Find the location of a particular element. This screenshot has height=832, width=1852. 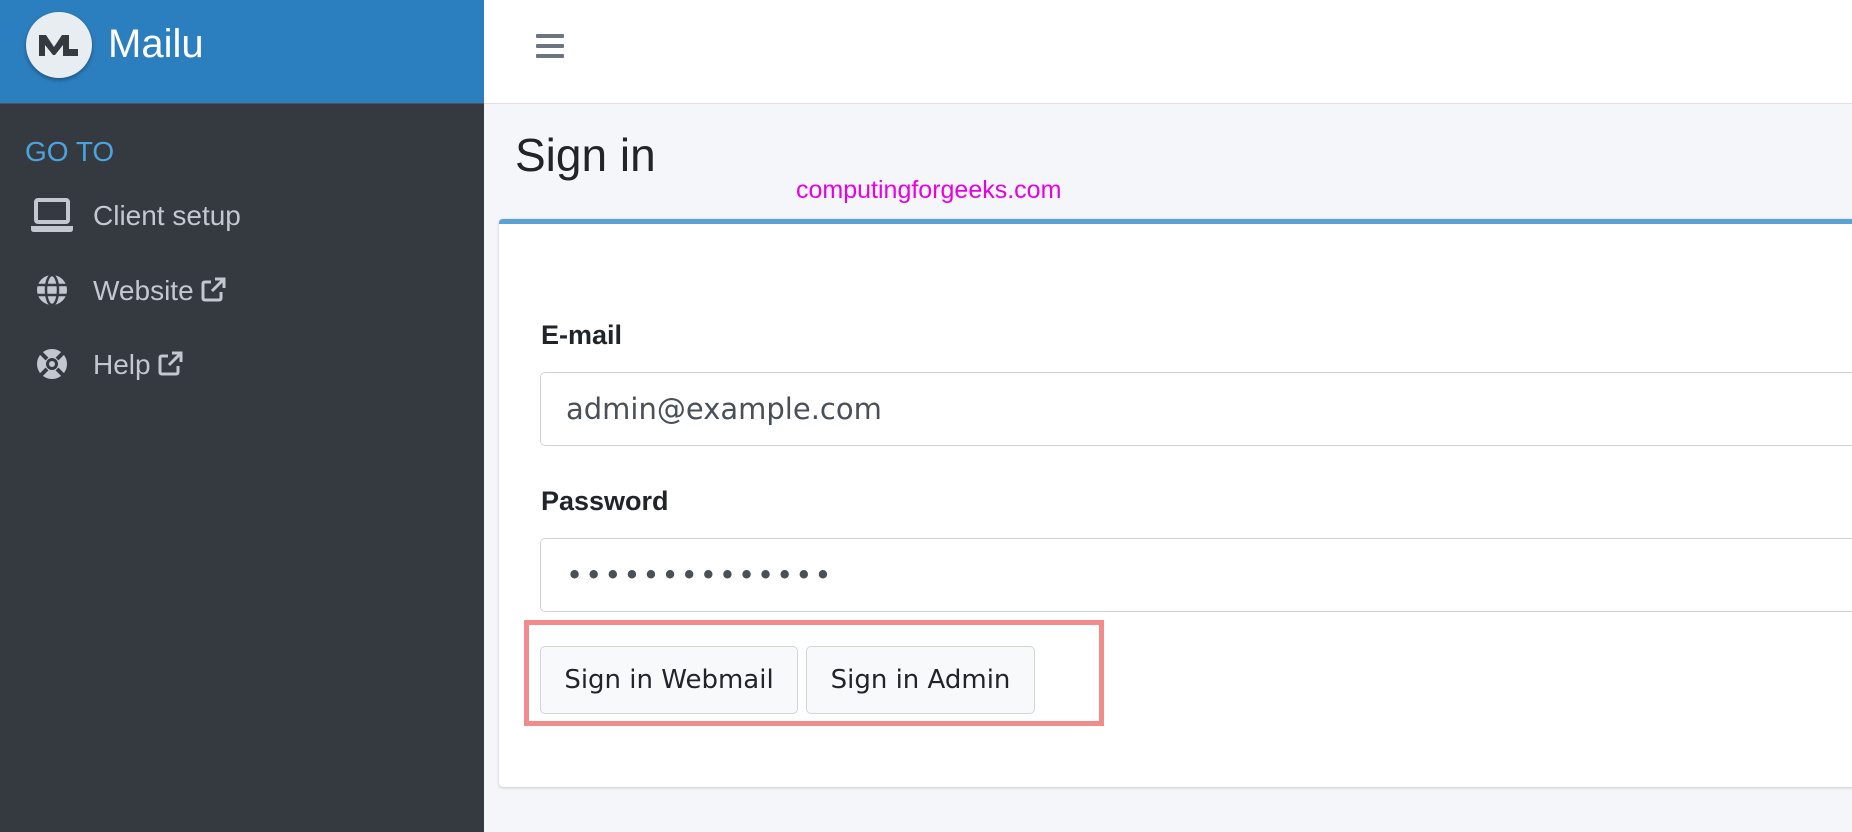

email-label: E-mail is located at coordinates (582, 335).